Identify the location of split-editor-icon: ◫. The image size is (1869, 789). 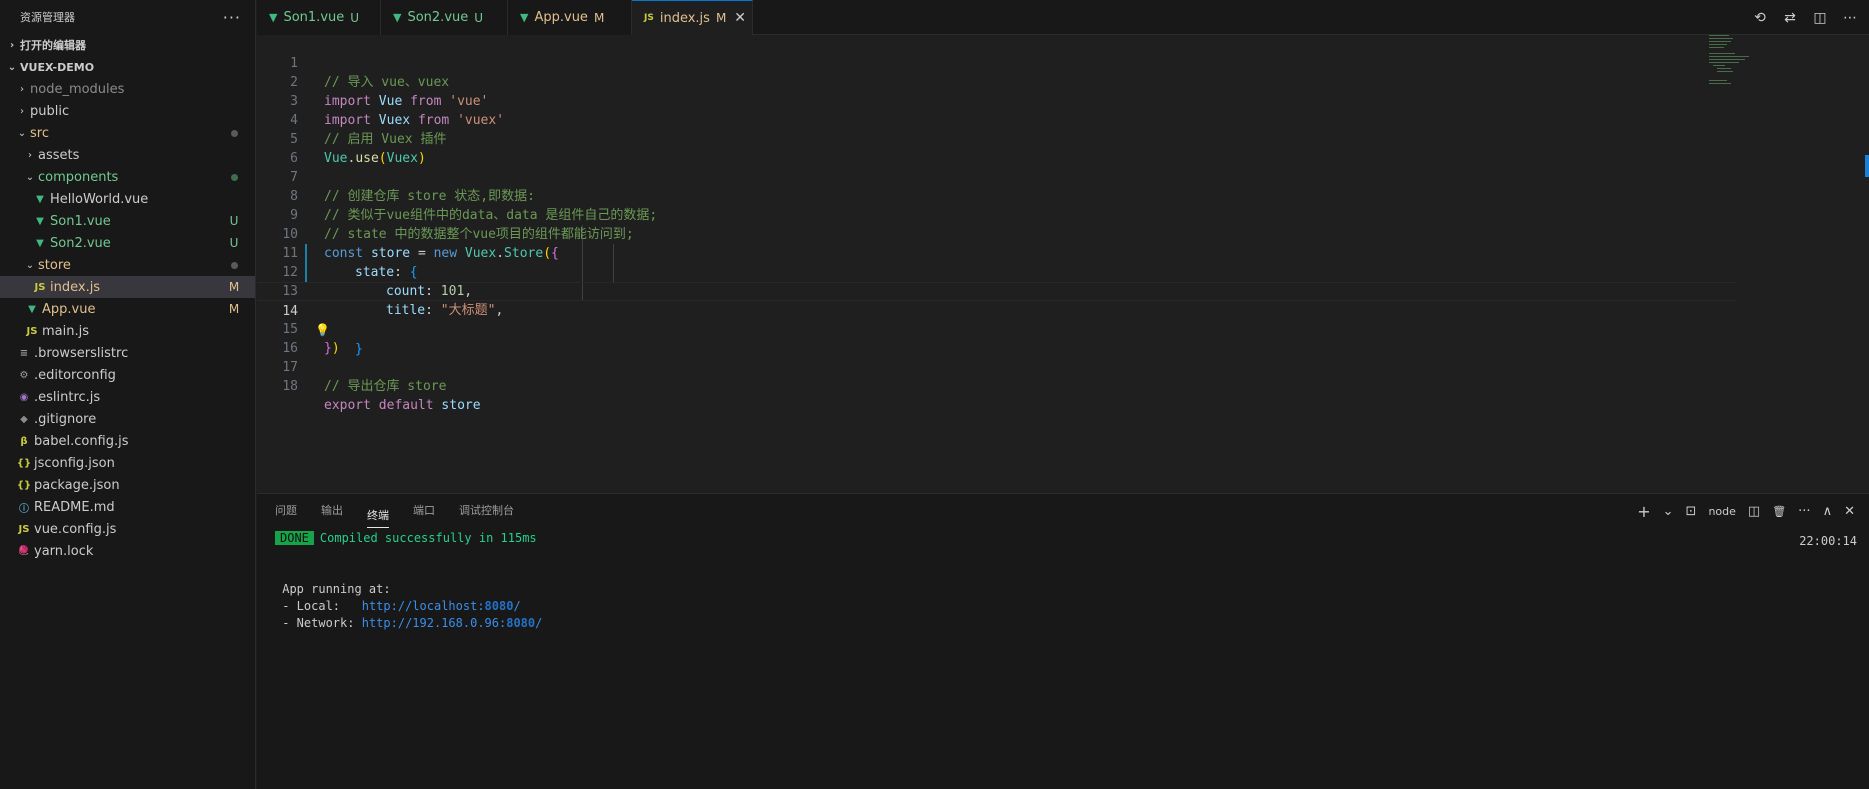
(1820, 18).